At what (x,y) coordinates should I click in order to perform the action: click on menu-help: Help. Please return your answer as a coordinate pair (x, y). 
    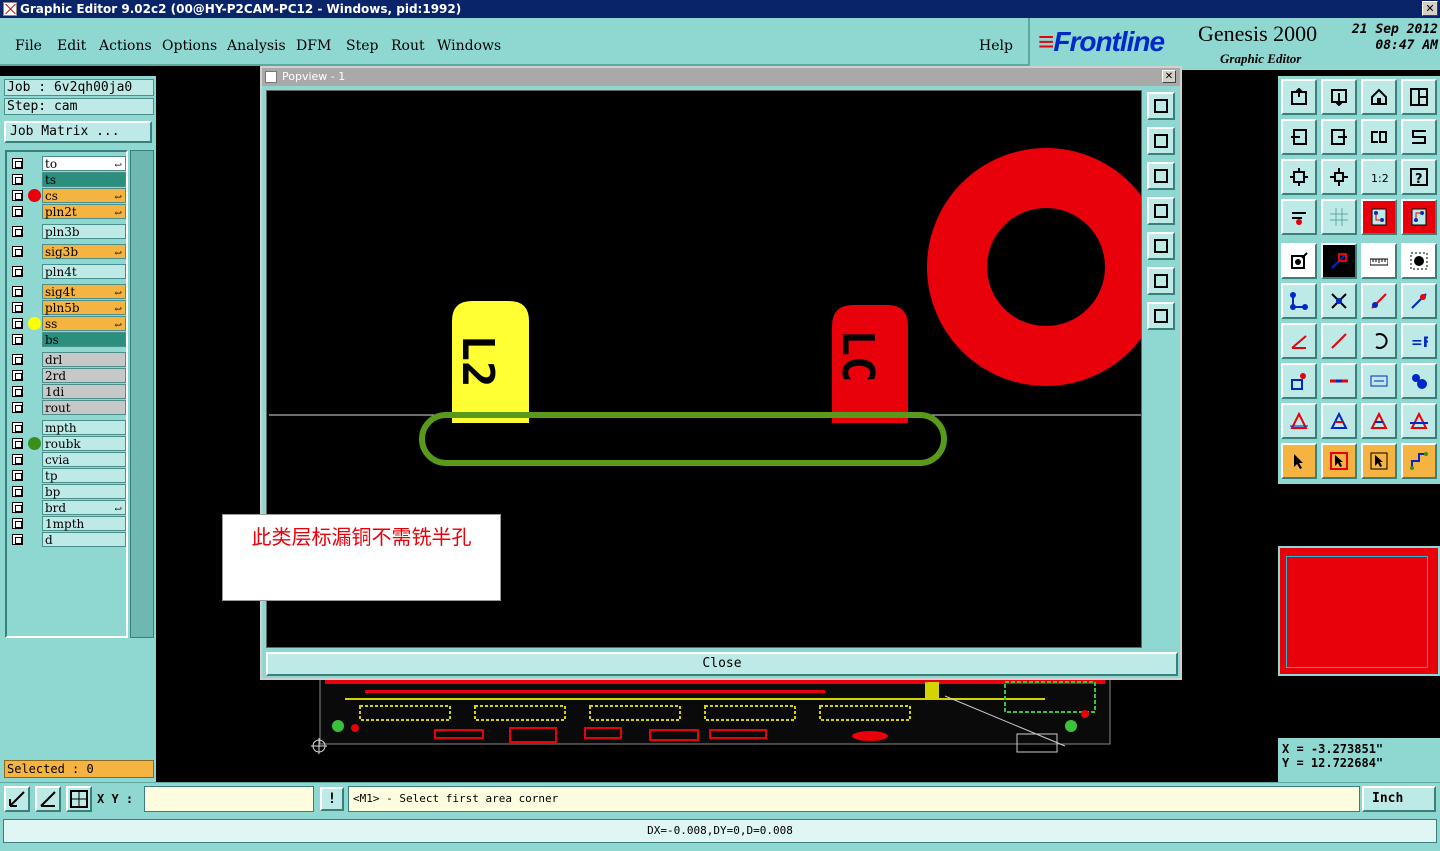
    Looking at the image, I should click on (996, 46).